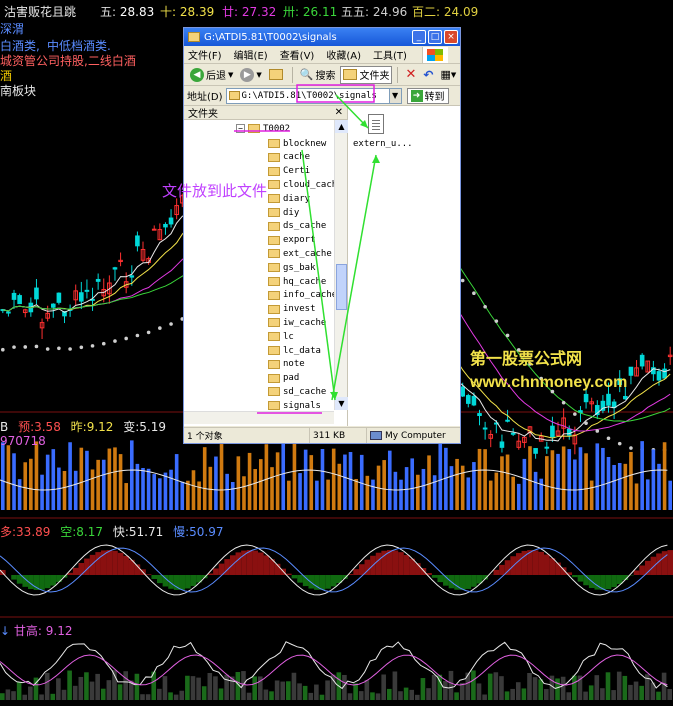  What do you see at coordinates (339, 112) in the screenshot?
I see `close-pane-icon: ✕` at bounding box center [339, 112].